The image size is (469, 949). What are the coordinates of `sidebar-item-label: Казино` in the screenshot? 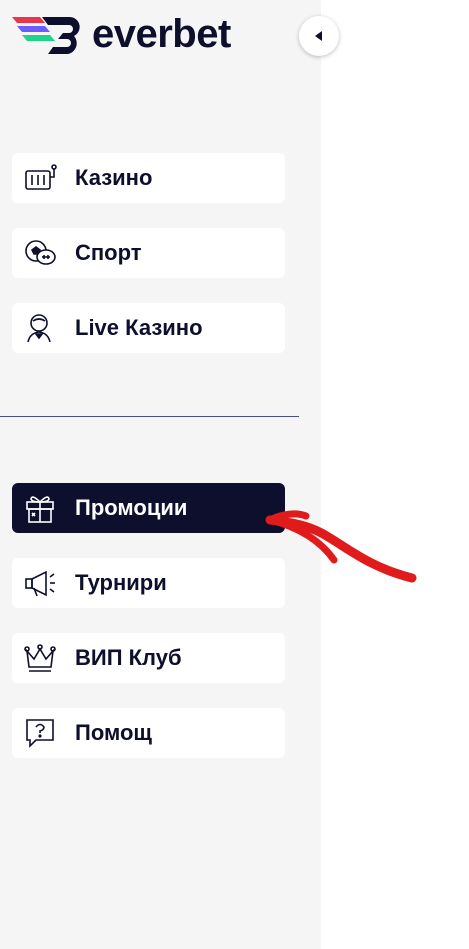 It's located at (114, 177).